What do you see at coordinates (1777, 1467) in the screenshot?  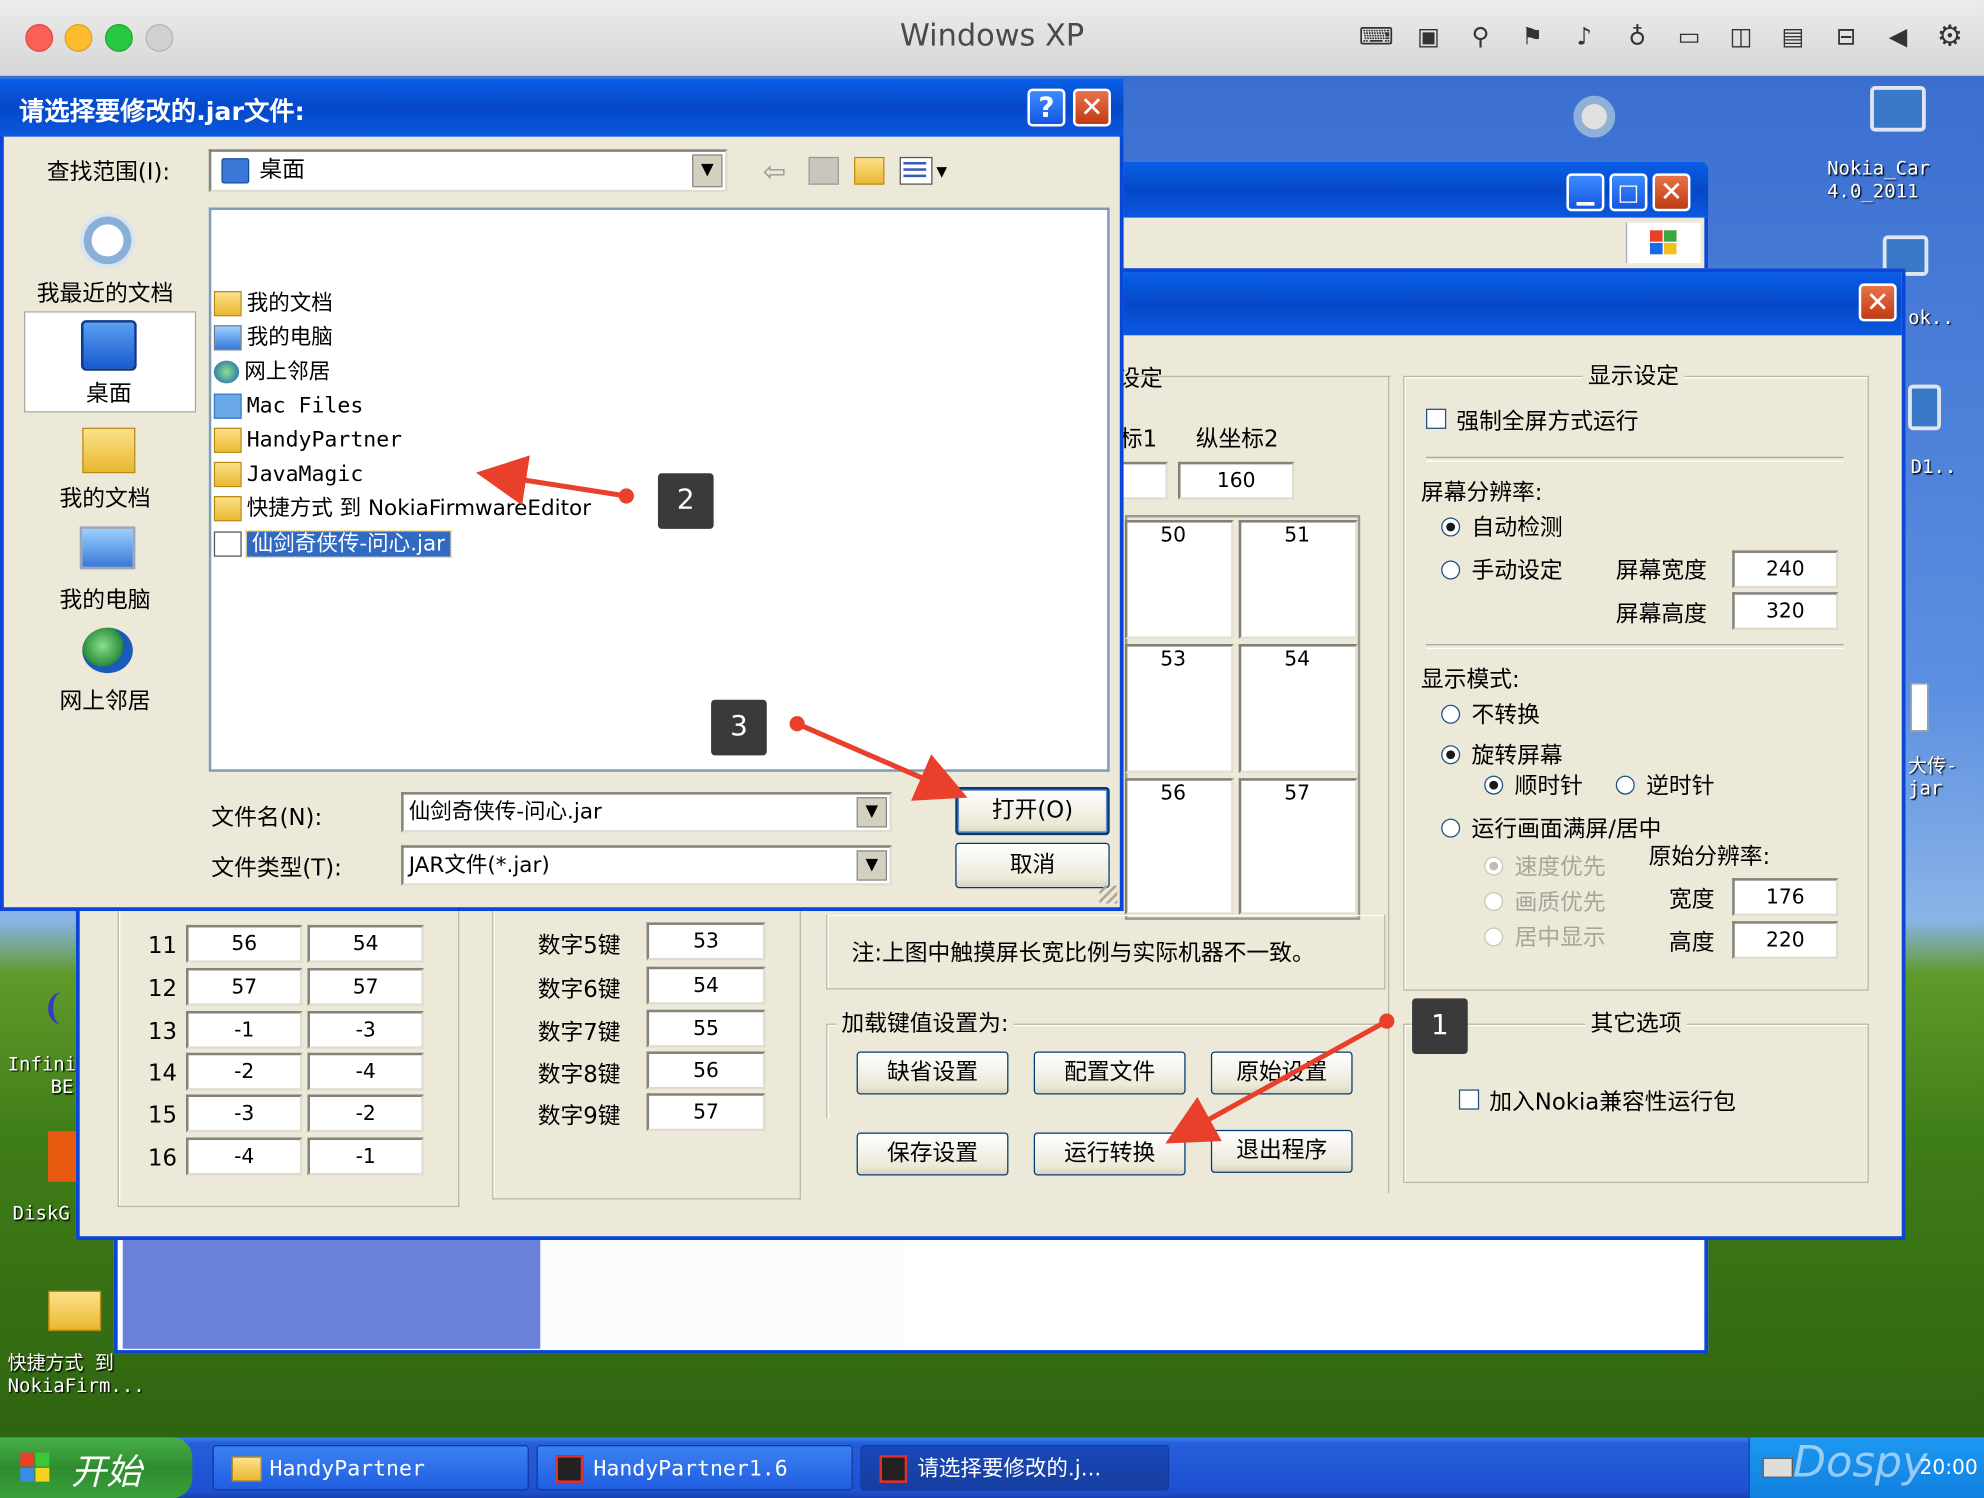 I see `keyboard-icon` at bounding box center [1777, 1467].